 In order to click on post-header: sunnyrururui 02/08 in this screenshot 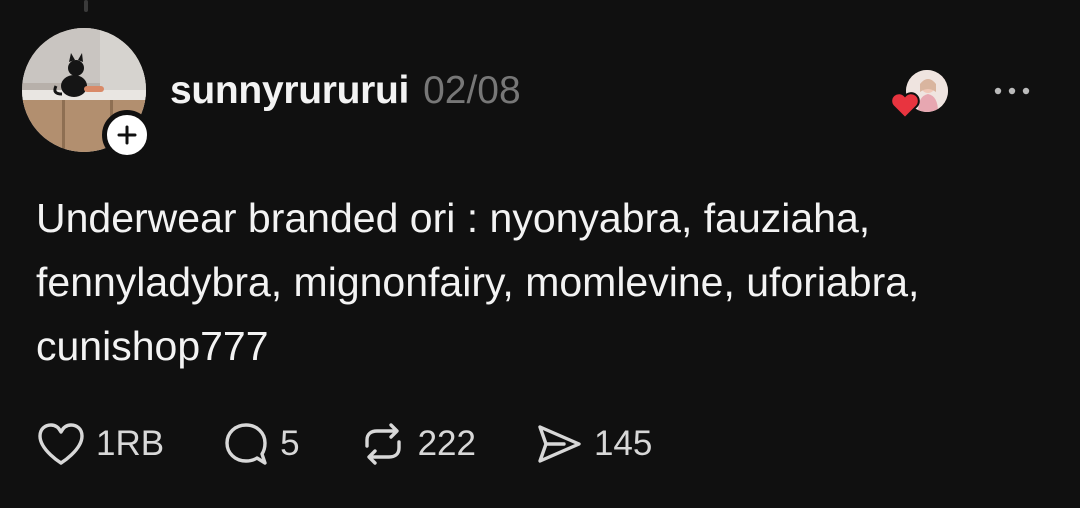, I will do `click(345, 91)`.